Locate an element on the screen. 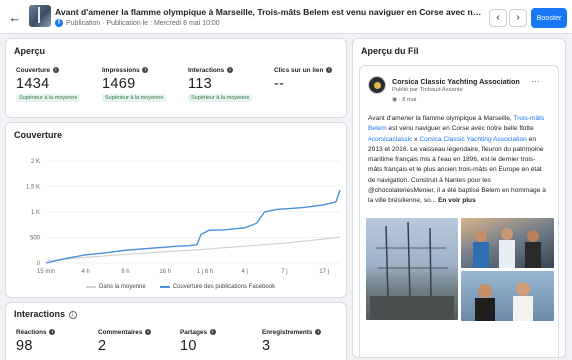 Image resolution: width=572 pixels, height=360 pixels. facebook-icon: f is located at coordinates (59, 23).